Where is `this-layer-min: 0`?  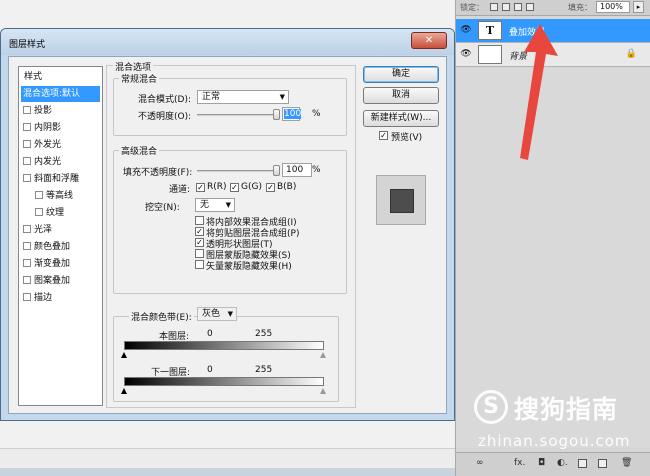
this-layer-min: 0 is located at coordinates (210, 334).